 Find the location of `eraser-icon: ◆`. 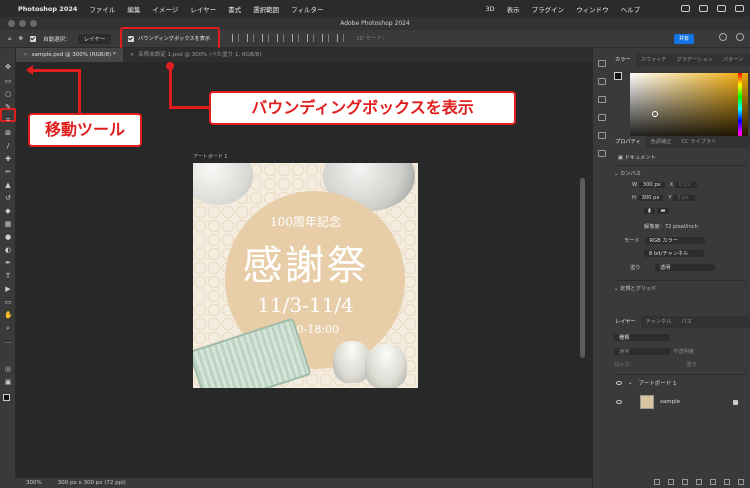

eraser-icon: ◆ is located at coordinates (8, 211).